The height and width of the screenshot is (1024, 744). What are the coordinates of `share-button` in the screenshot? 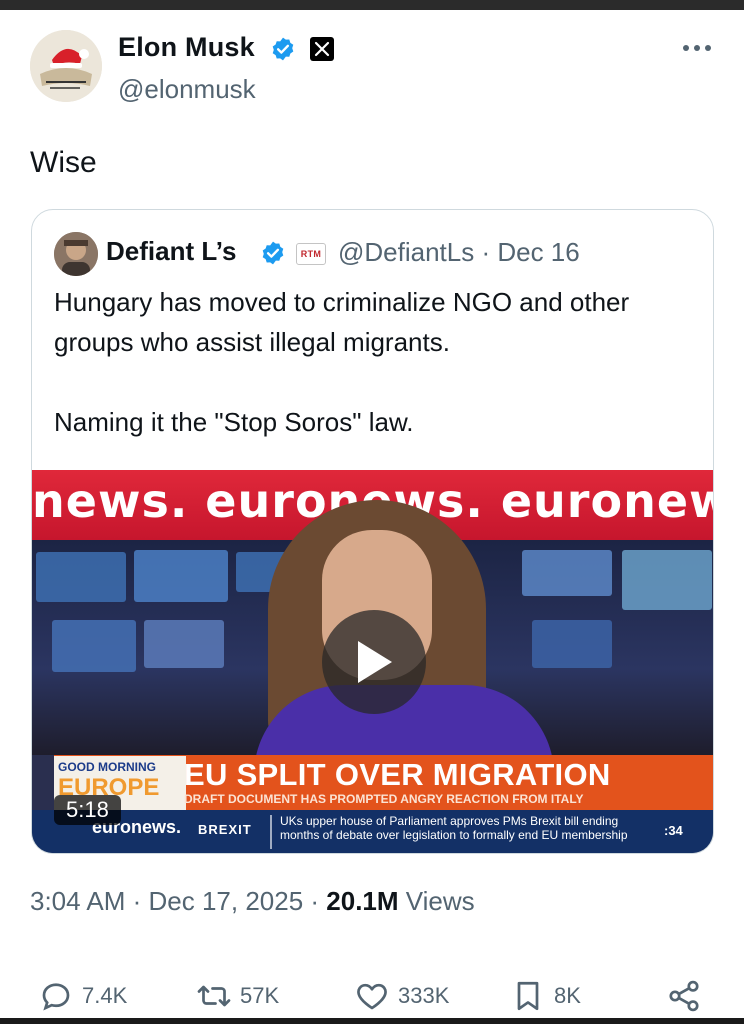 It's located at (684, 996).